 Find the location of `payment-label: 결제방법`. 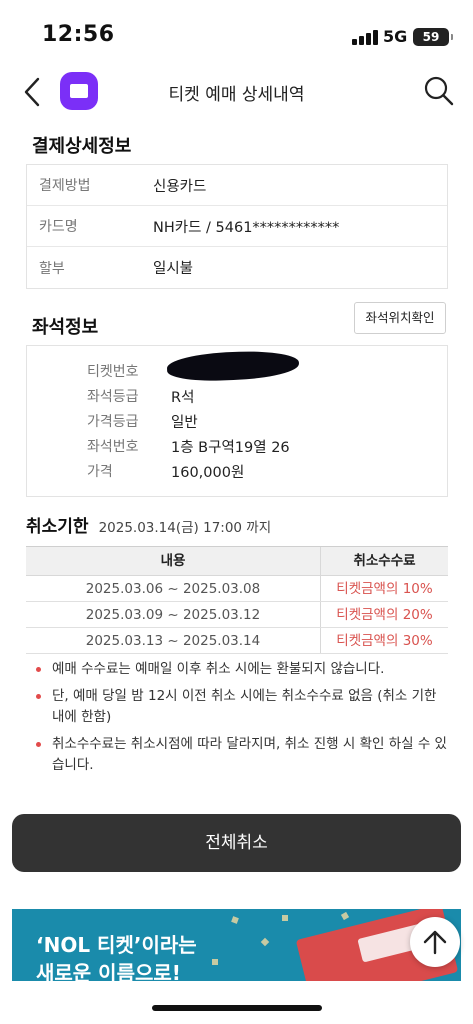

payment-label: 결제방법 is located at coordinates (65, 186).